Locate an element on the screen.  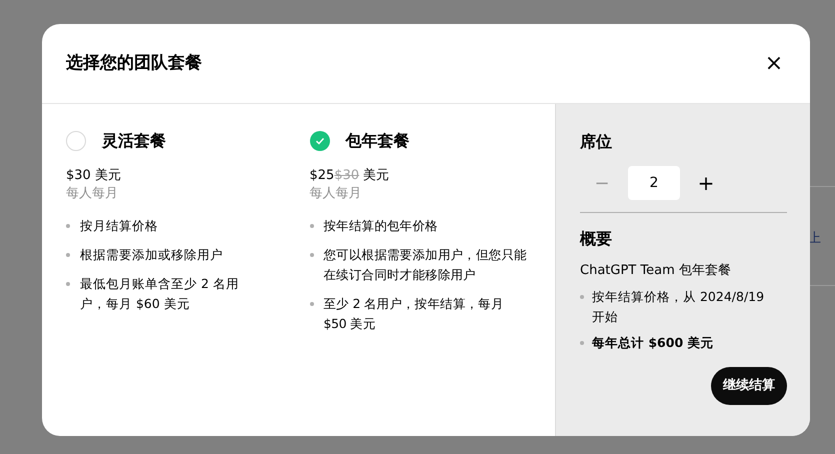
plan-feature: 按月结算价格 is located at coordinates (119, 225).